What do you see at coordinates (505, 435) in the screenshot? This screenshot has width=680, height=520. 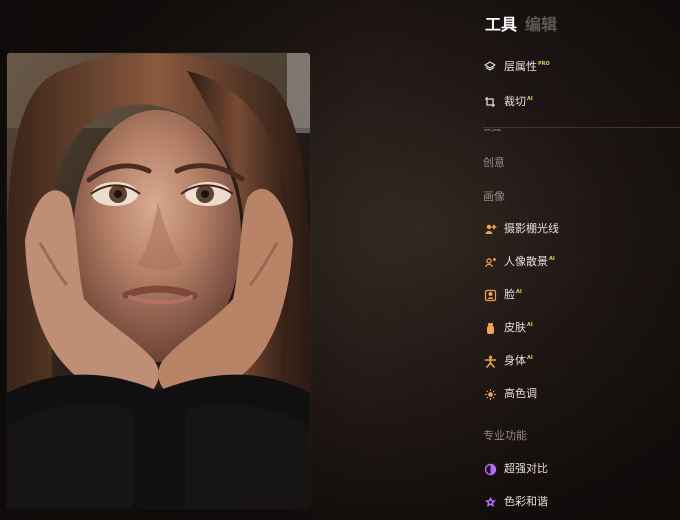 I see `professional-section-heading: 专业功能` at bounding box center [505, 435].